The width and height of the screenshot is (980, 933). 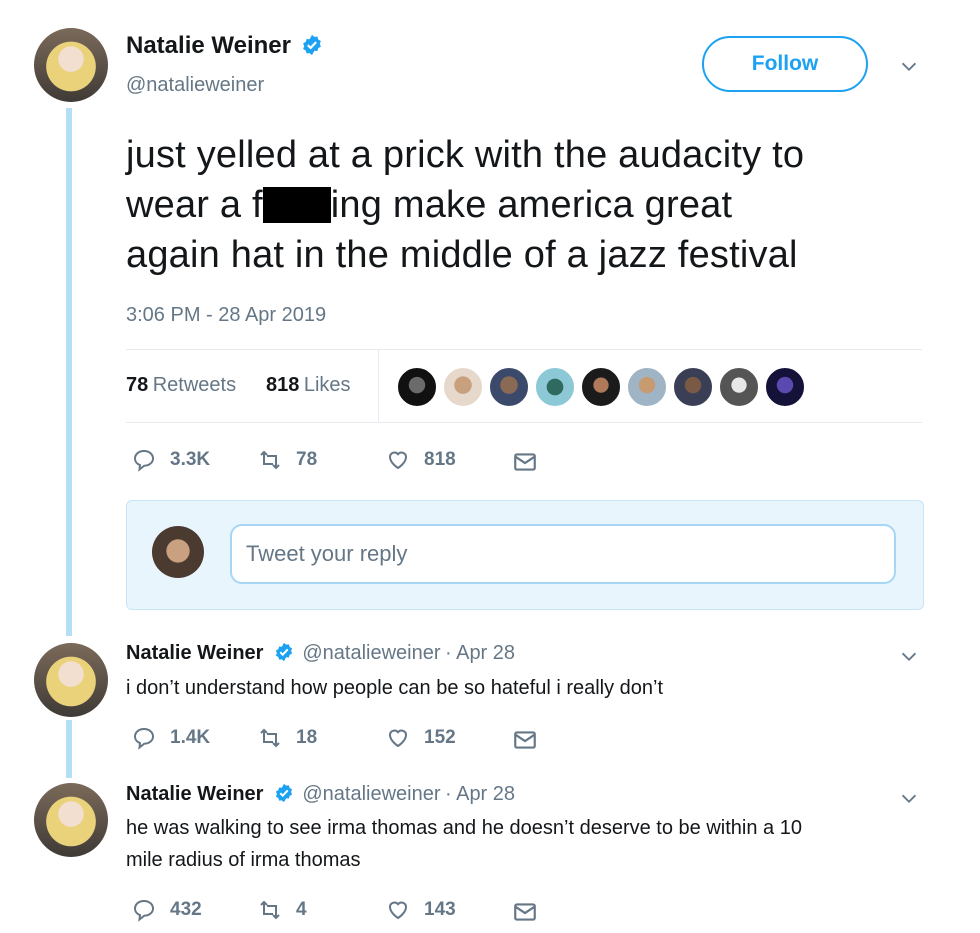 I want to click on like-action: 143, so click(x=421, y=910).